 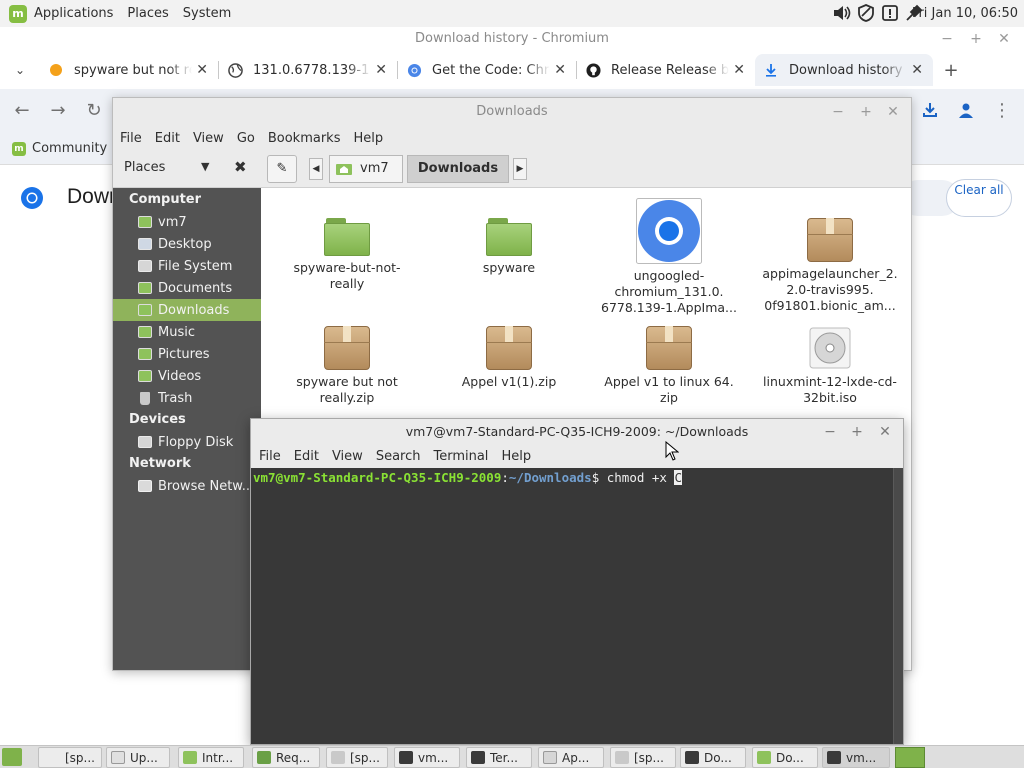 What do you see at coordinates (187, 288) in the screenshot?
I see `sidebar-item-documents: Documents` at bounding box center [187, 288].